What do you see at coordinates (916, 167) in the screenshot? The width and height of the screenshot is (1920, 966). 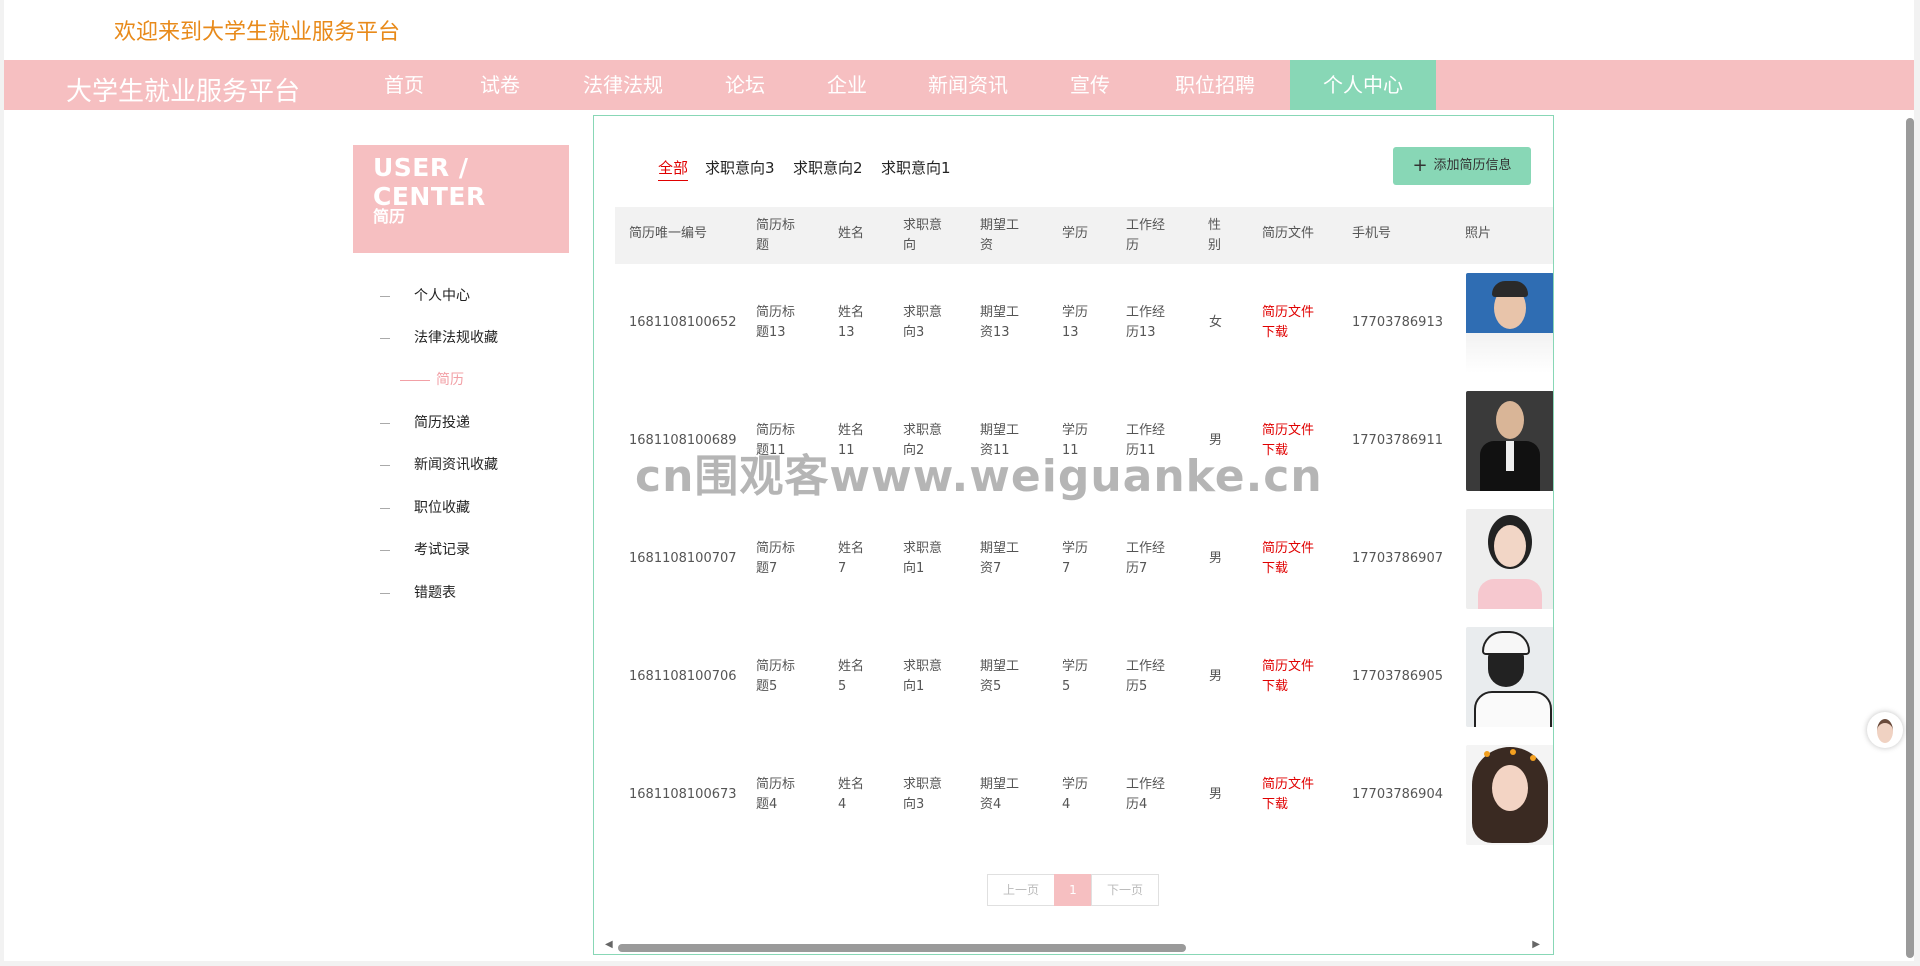 I see `tab-intent-1: 求职意向1` at bounding box center [916, 167].